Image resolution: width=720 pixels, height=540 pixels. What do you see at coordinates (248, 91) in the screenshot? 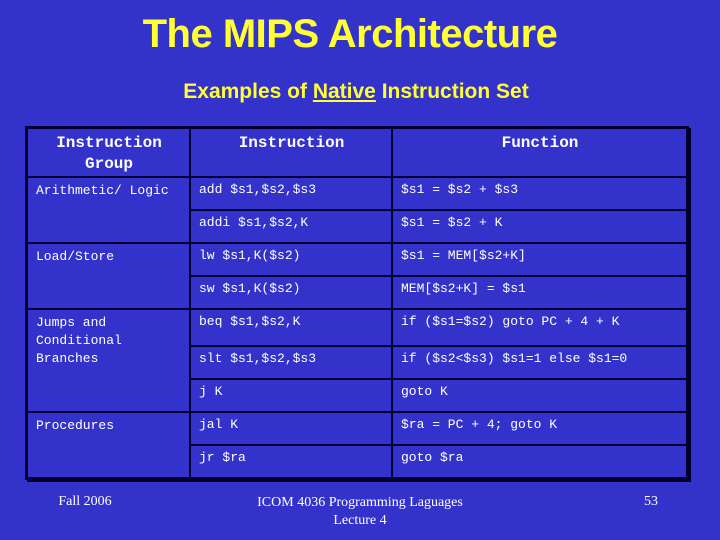
I see `subtitle-pre: Examples of` at bounding box center [248, 91].